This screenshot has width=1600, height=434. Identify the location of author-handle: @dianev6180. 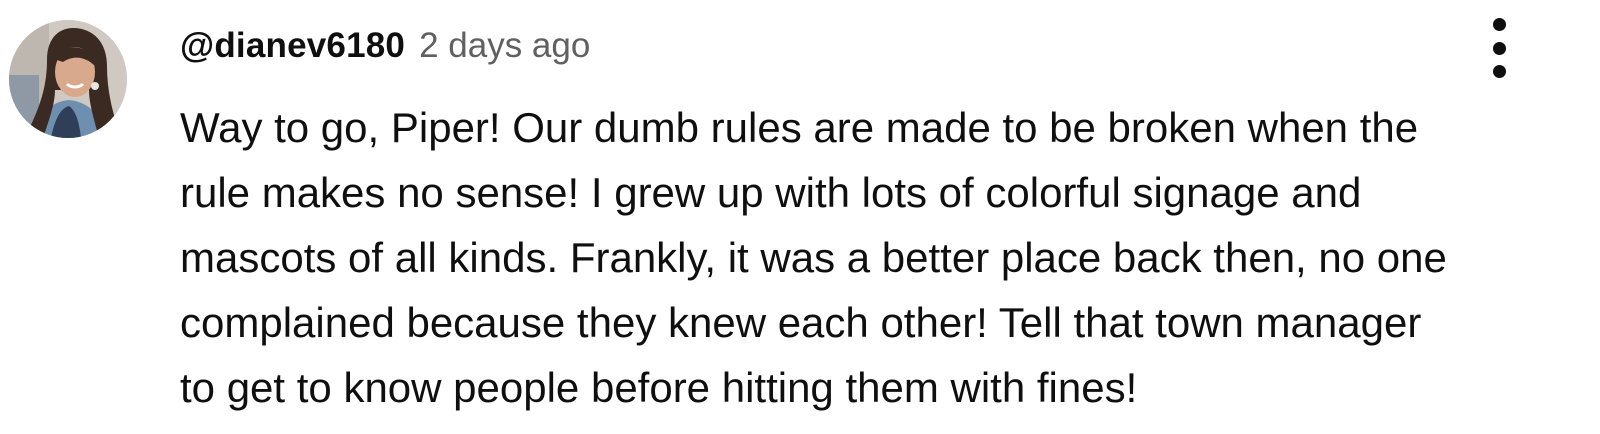
(292, 46).